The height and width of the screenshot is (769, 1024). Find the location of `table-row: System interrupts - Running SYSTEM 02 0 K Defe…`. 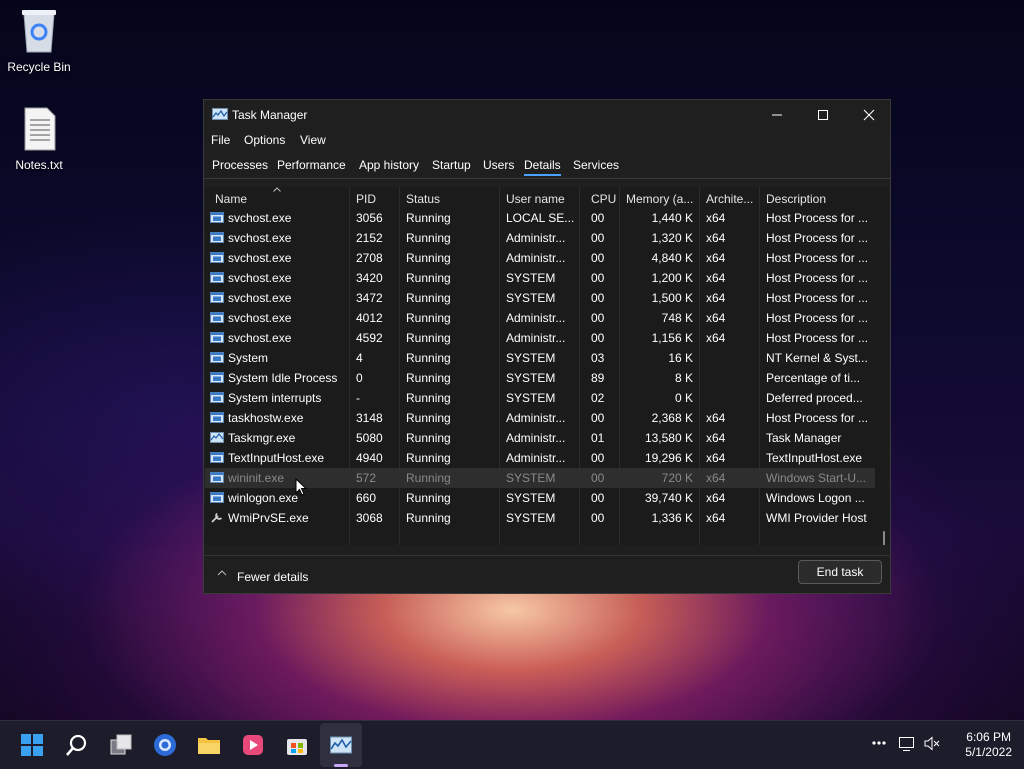

table-row: System interrupts - Running SYSTEM 02 0 K Defe… is located at coordinates (540, 398).